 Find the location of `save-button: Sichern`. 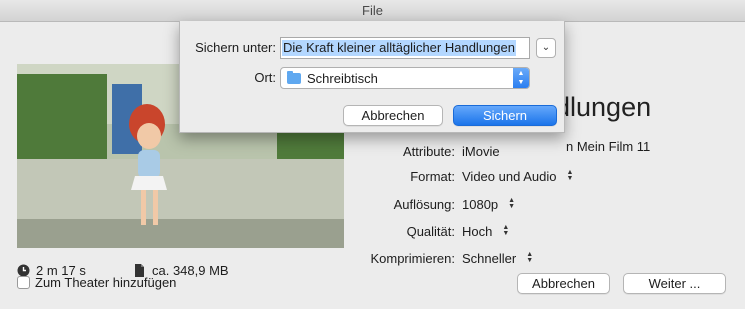

save-button: Sichern is located at coordinates (505, 115).